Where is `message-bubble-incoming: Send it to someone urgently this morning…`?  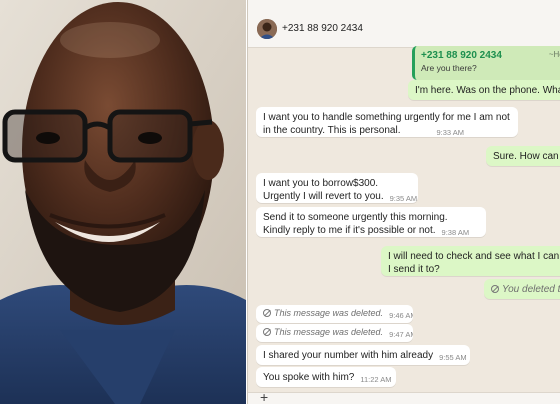
message-bubble-incoming: Send it to someone urgently this morning… is located at coordinates (371, 222).